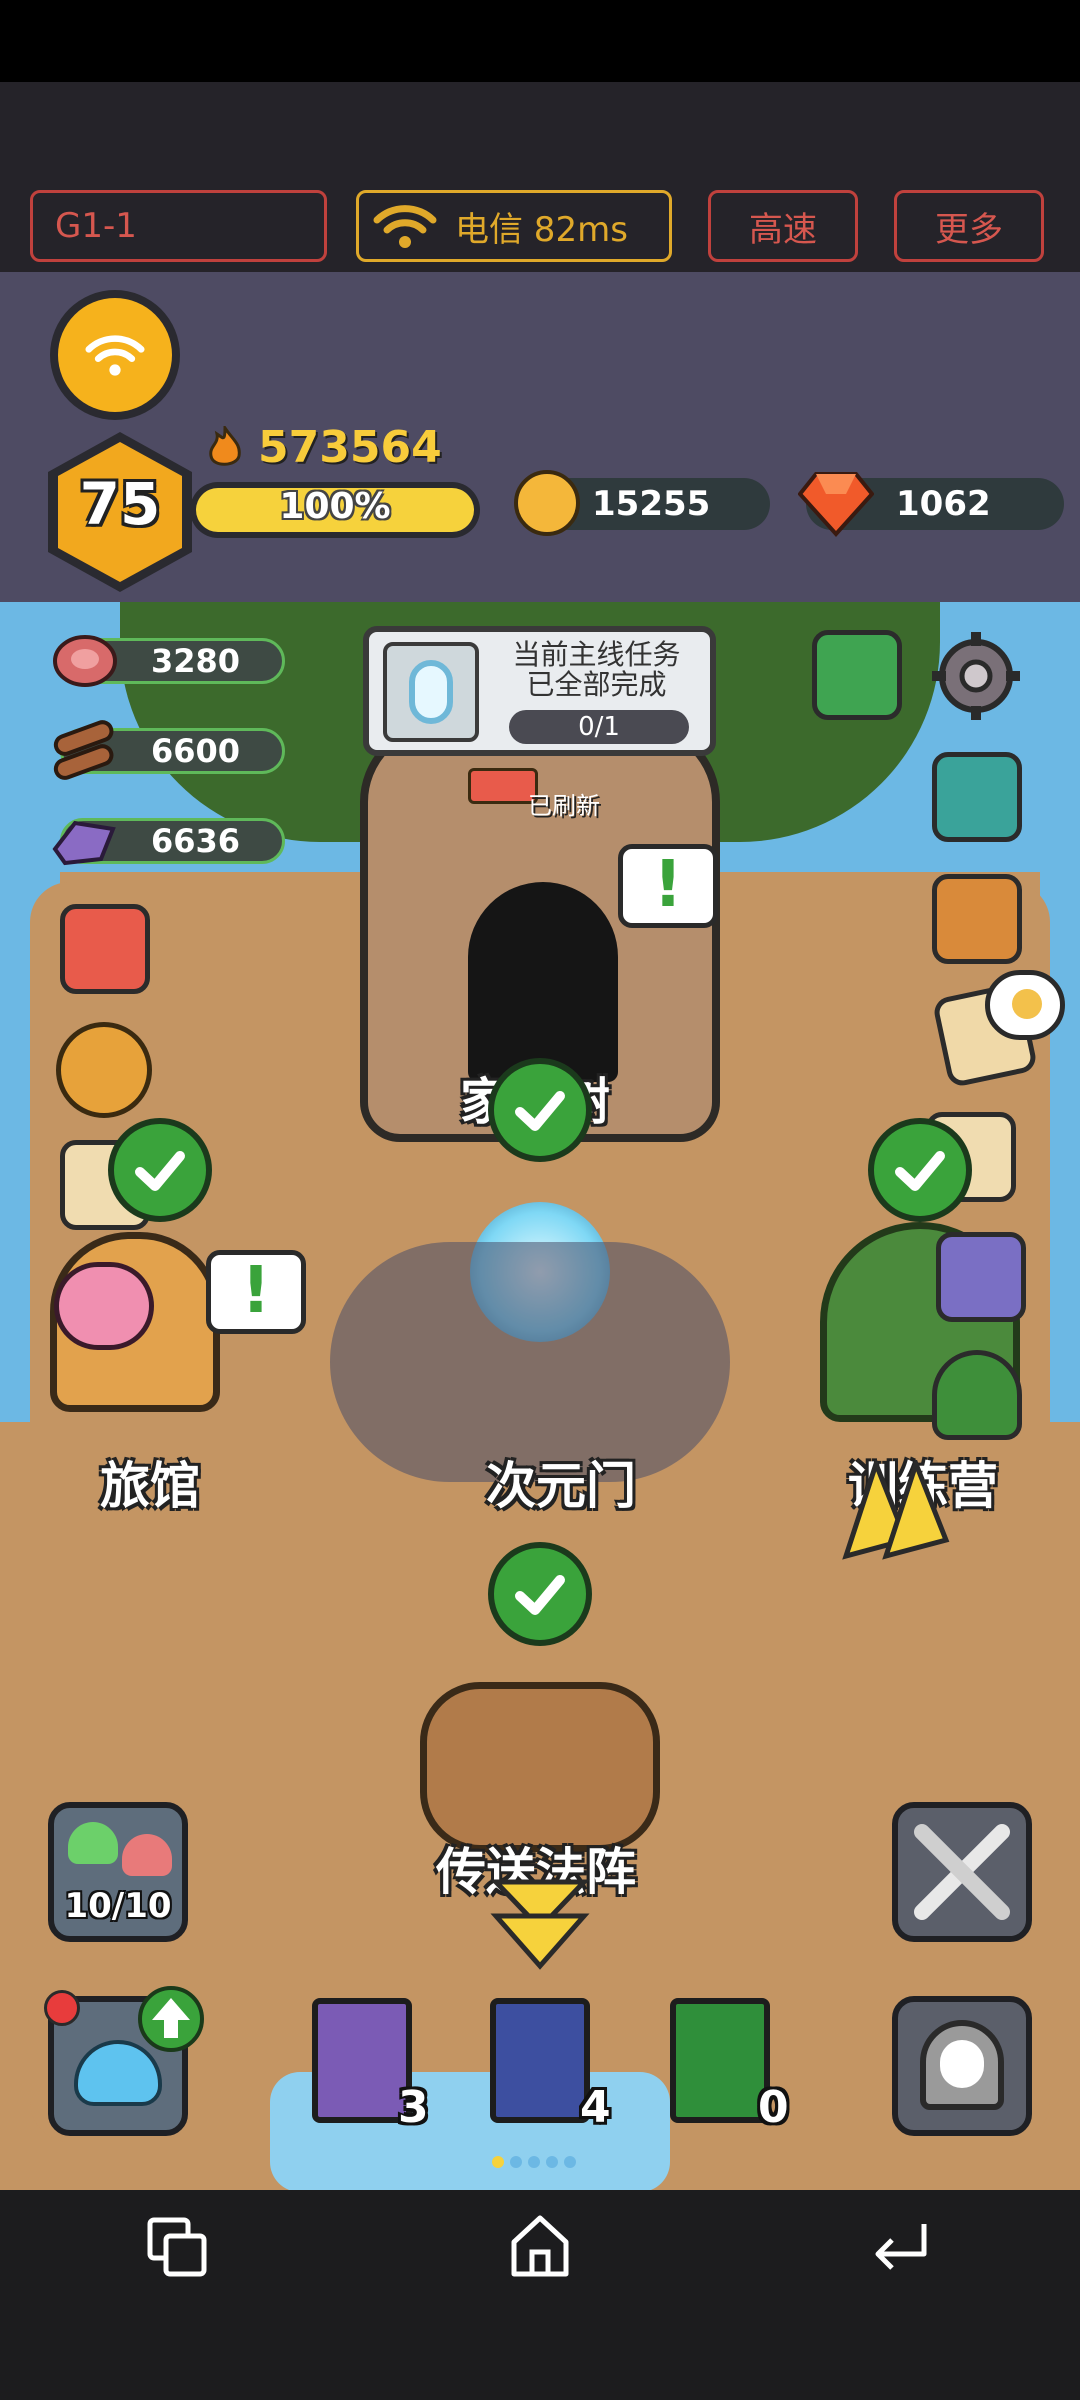  Describe the element at coordinates (118, 1872) in the screenshot. I see `team-capacity-button: 10/10` at that location.